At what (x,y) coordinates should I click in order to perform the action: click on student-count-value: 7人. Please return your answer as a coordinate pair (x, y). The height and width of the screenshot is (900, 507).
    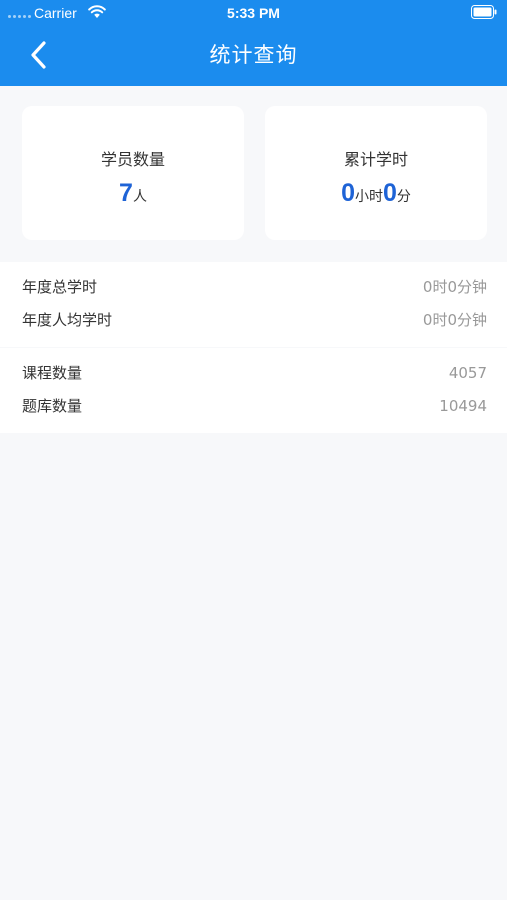
    Looking at the image, I should click on (133, 195).